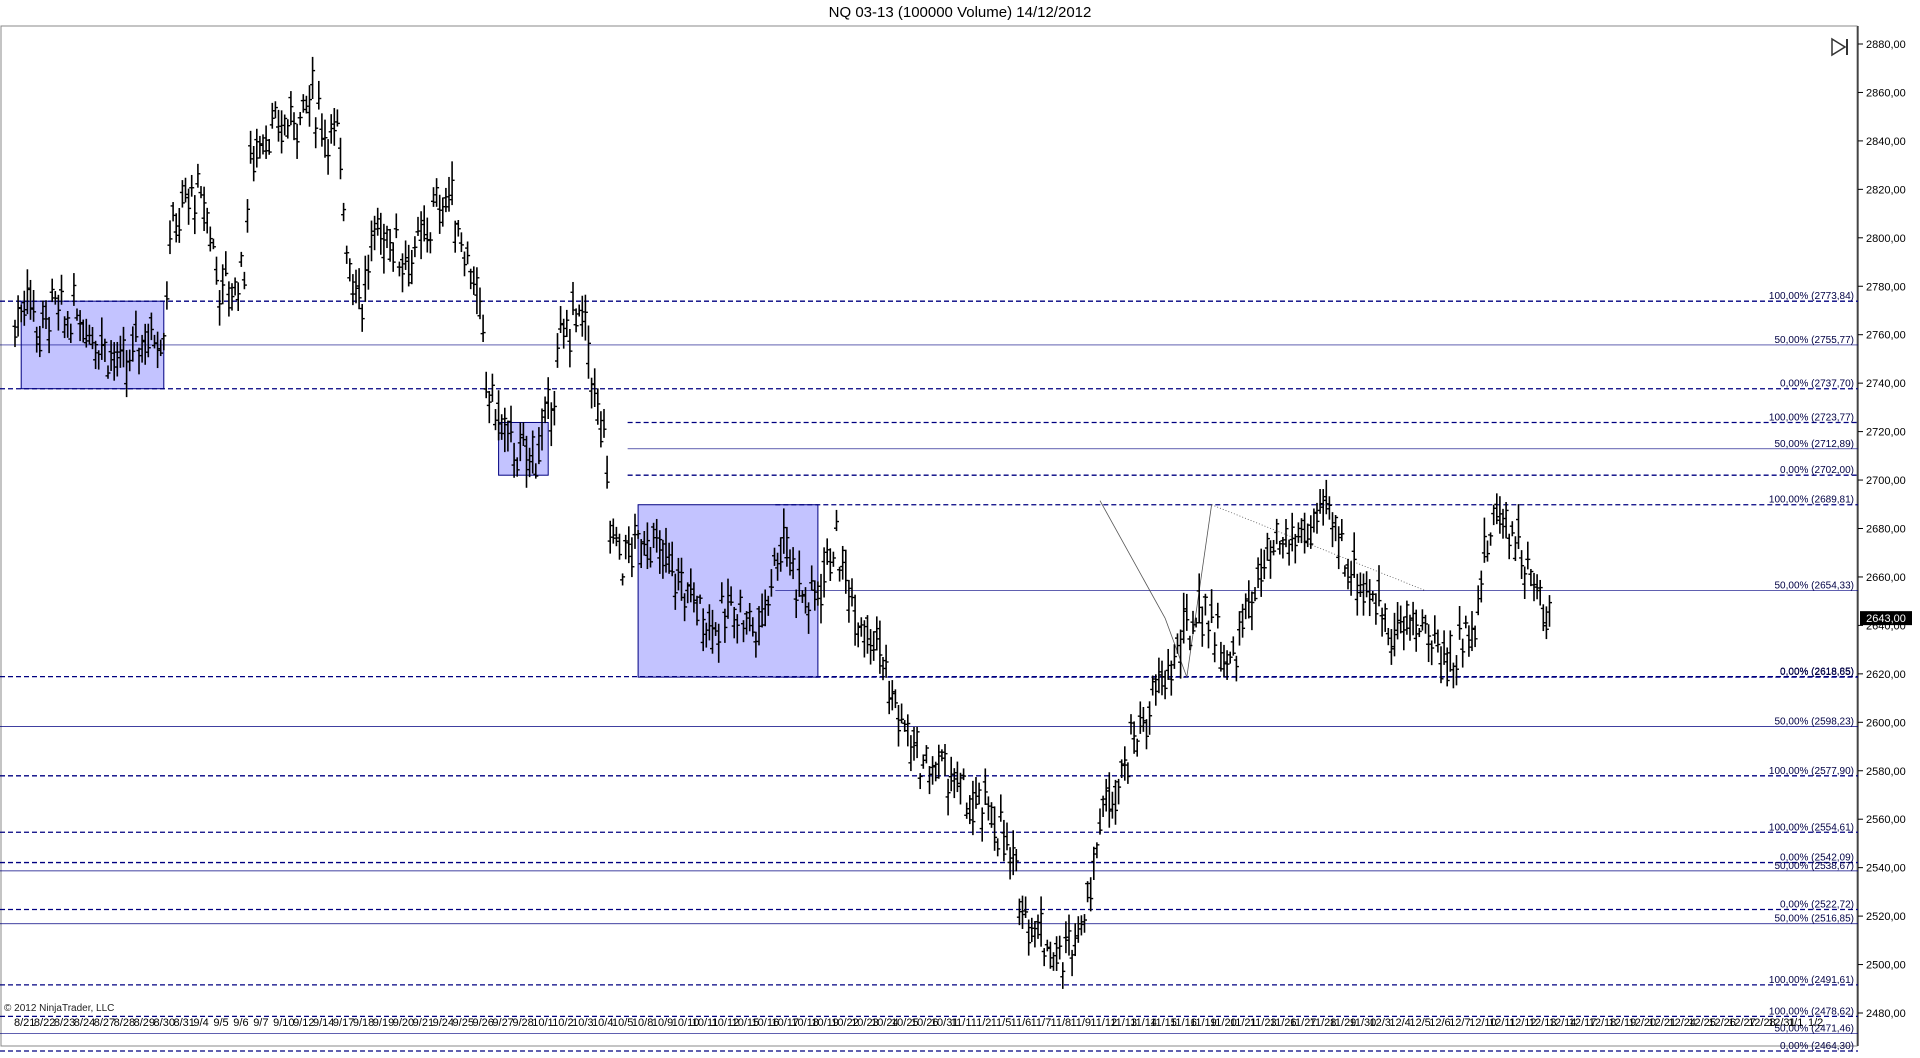 The width and height of the screenshot is (1920, 1058). Describe the element at coordinates (1814, 919) in the screenshot. I see `fib-level-label: 50,00% (2516,85)` at that location.